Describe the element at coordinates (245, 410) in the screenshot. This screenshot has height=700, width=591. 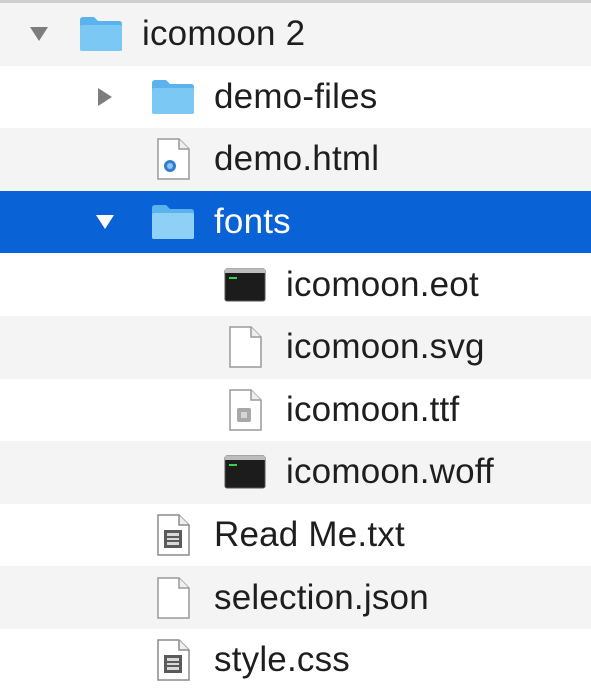
I see `font-file-icon` at that location.